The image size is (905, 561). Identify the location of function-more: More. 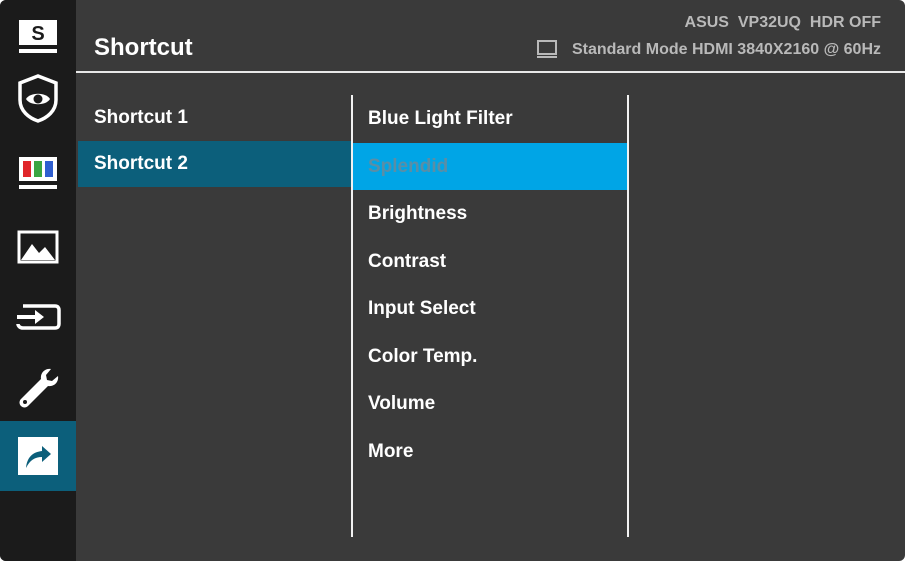
(490, 452).